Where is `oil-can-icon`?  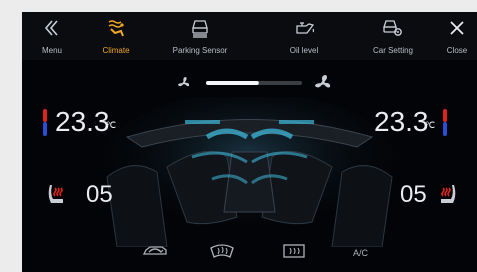 oil-can-icon is located at coordinates (305, 28).